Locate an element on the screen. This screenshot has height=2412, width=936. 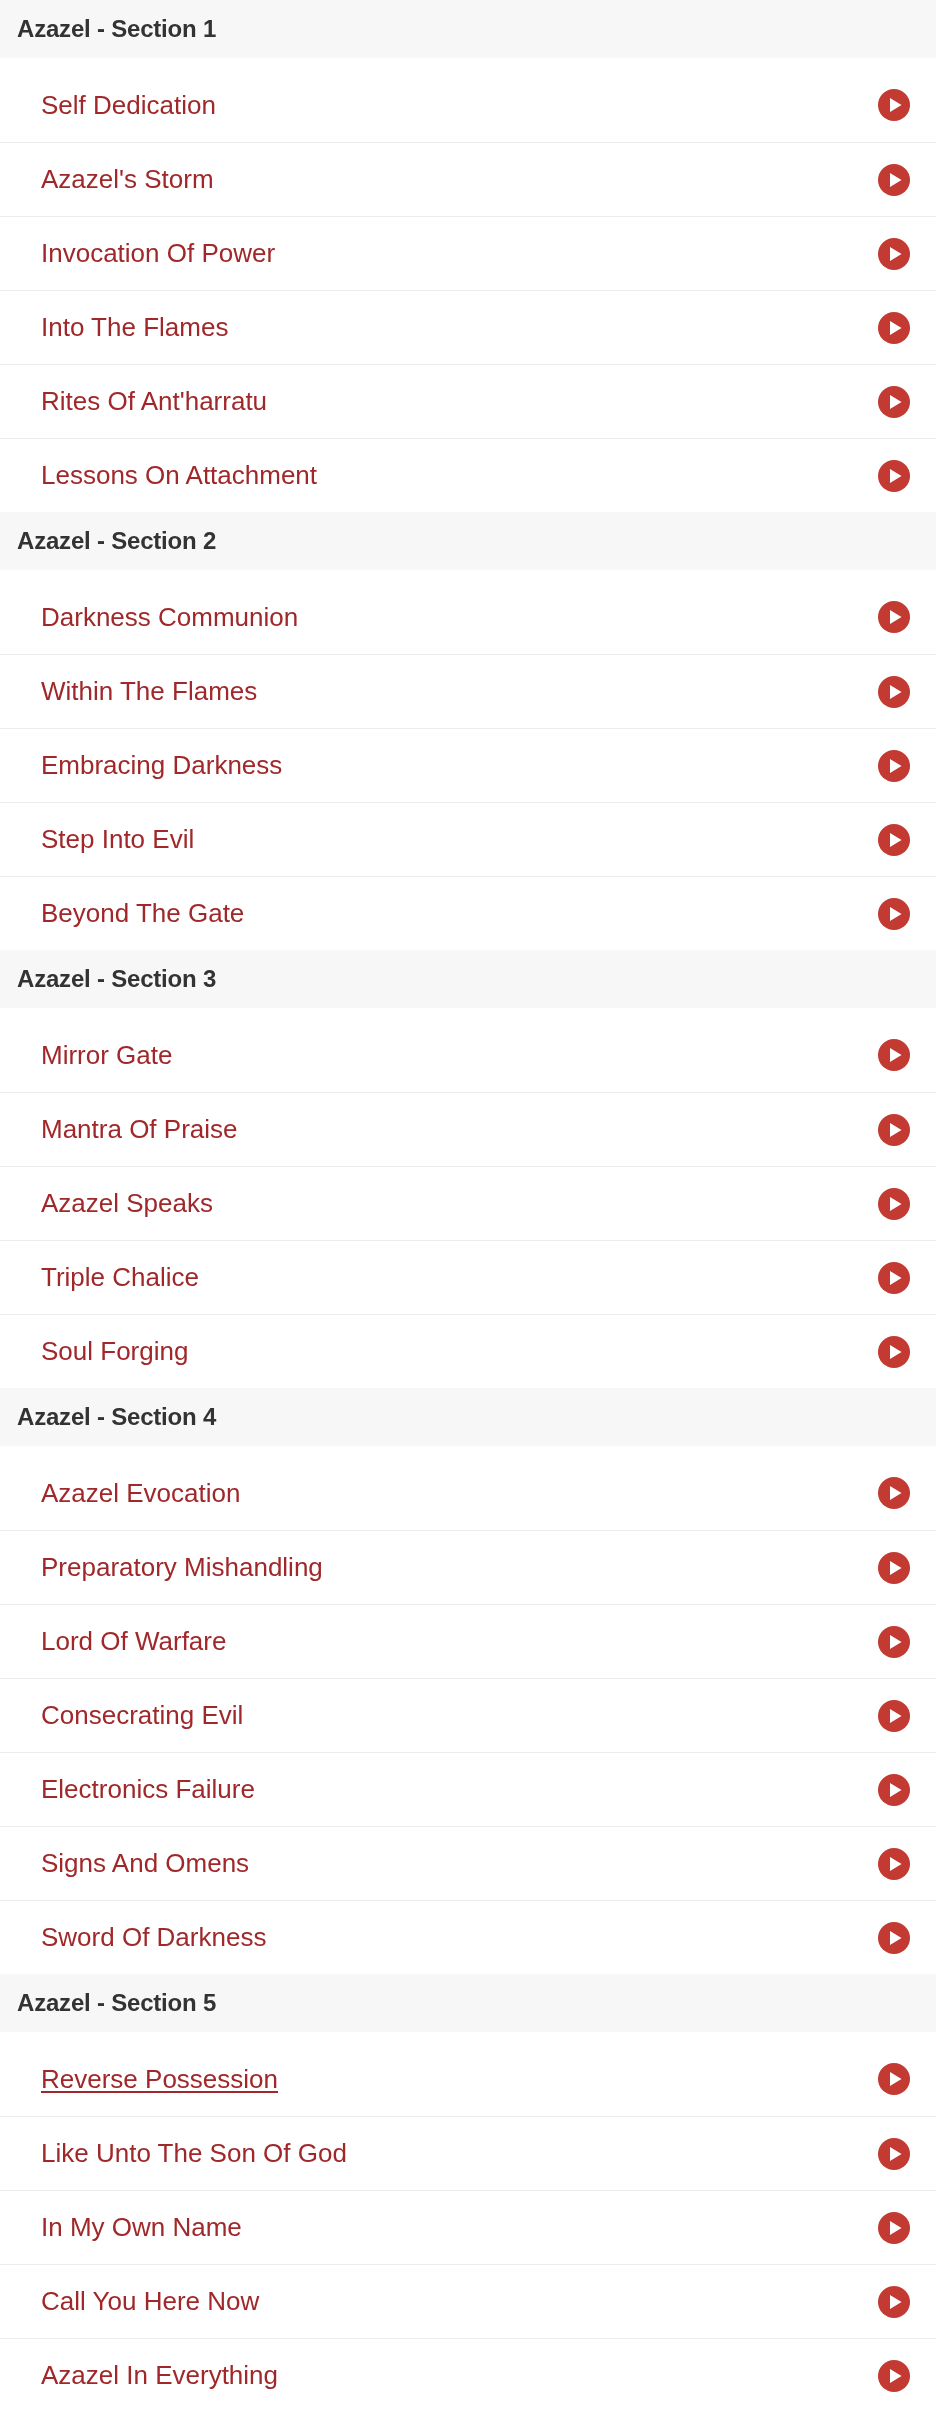
track-link: Self Dedication is located at coordinates (128, 105).